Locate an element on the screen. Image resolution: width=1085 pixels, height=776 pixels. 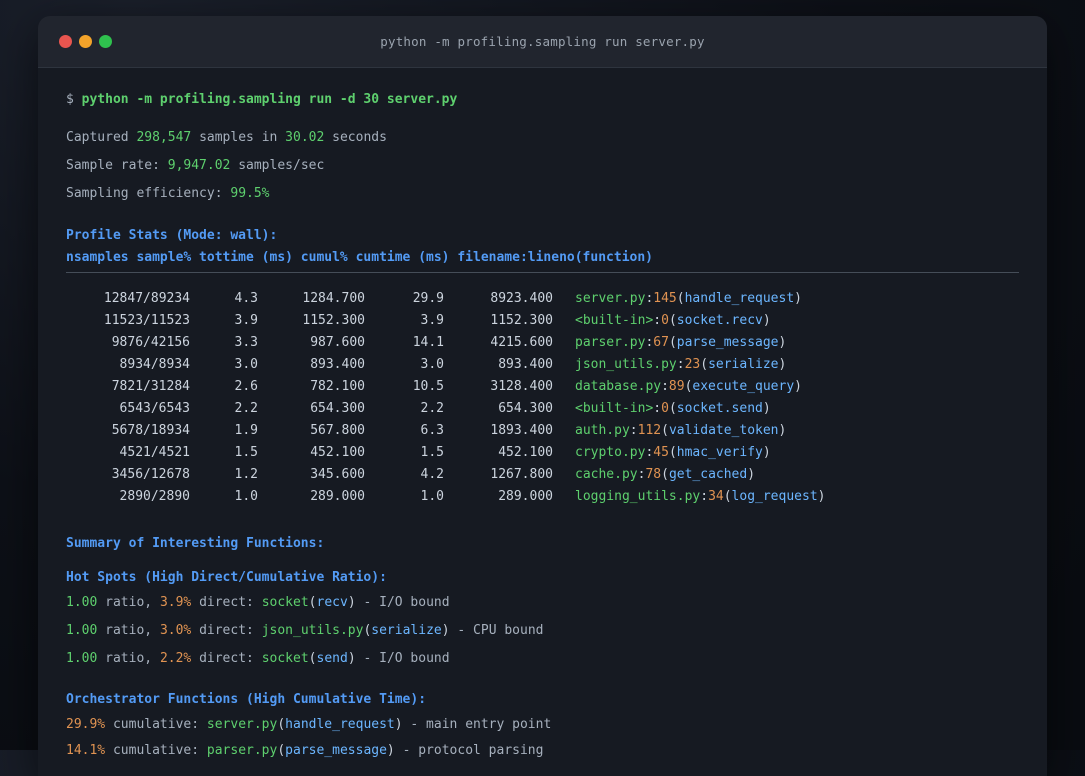
cumul-pct-cell: 1.0 is located at coordinates (432, 496).